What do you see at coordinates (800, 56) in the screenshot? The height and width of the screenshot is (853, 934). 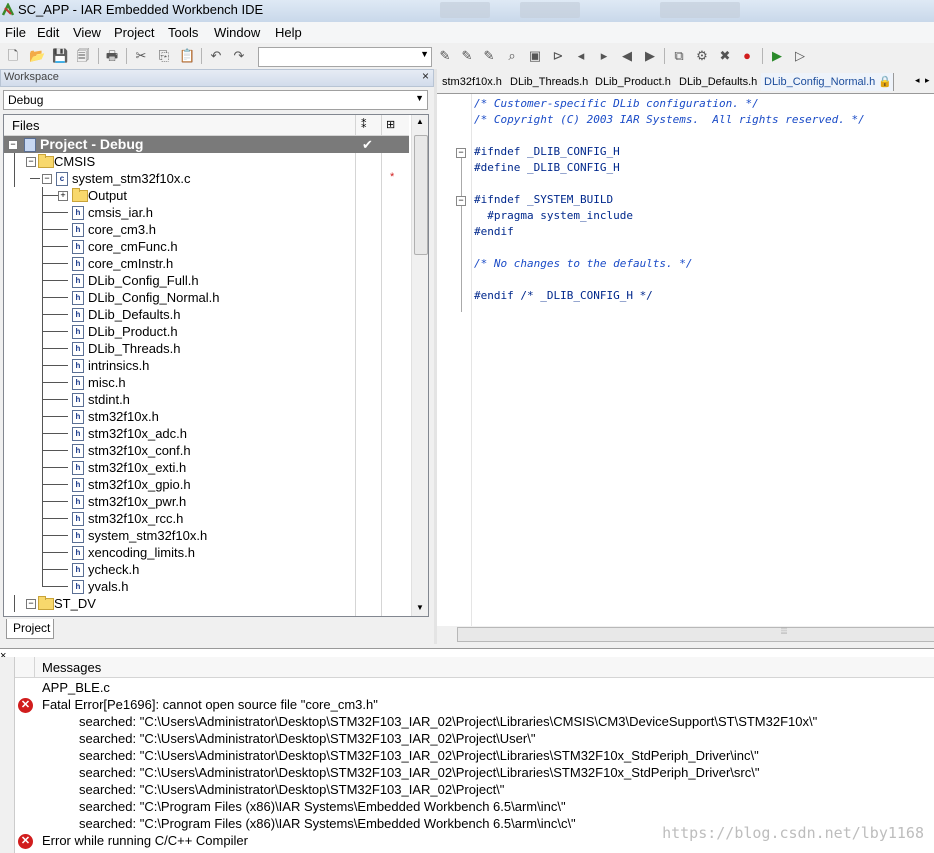 I see `debug-without-download-icon: ▷` at bounding box center [800, 56].